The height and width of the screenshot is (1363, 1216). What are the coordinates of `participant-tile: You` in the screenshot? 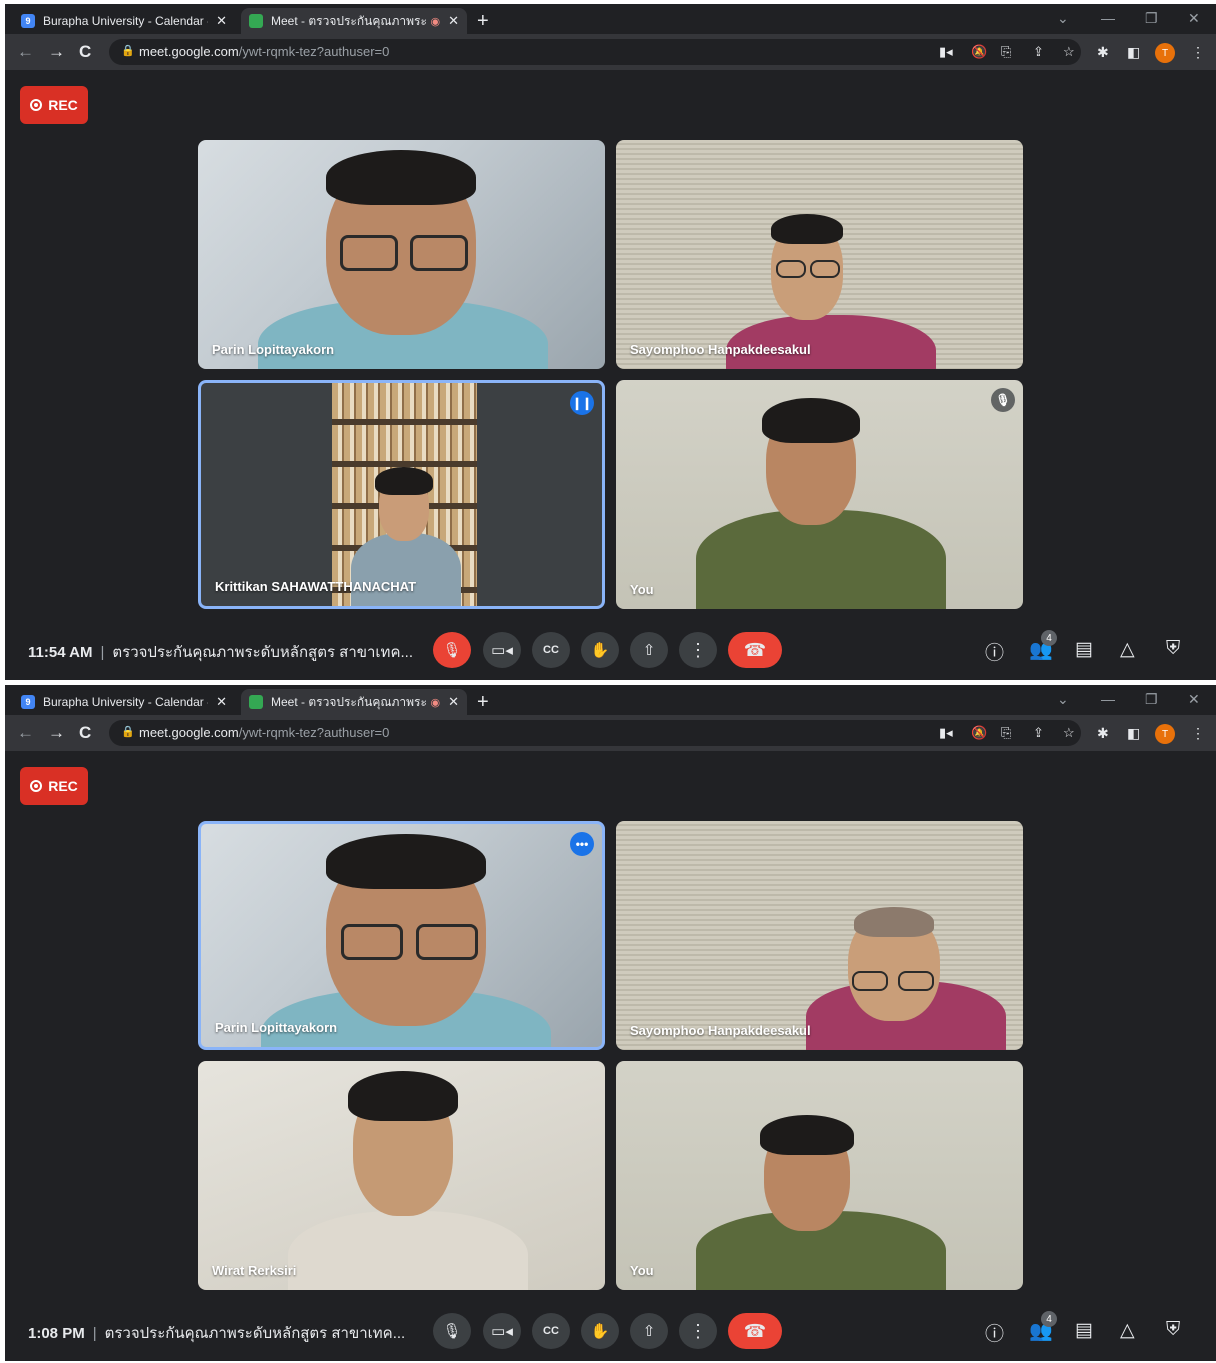 It's located at (819, 1175).